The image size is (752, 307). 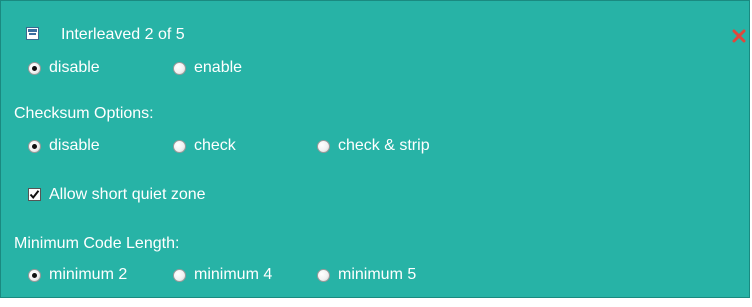 I want to click on checkmark-icon, so click(x=34, y=195).